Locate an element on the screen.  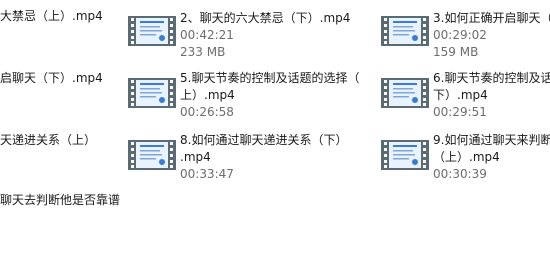
file-duration: 00:29:02 is located at coordinates (460, 35).